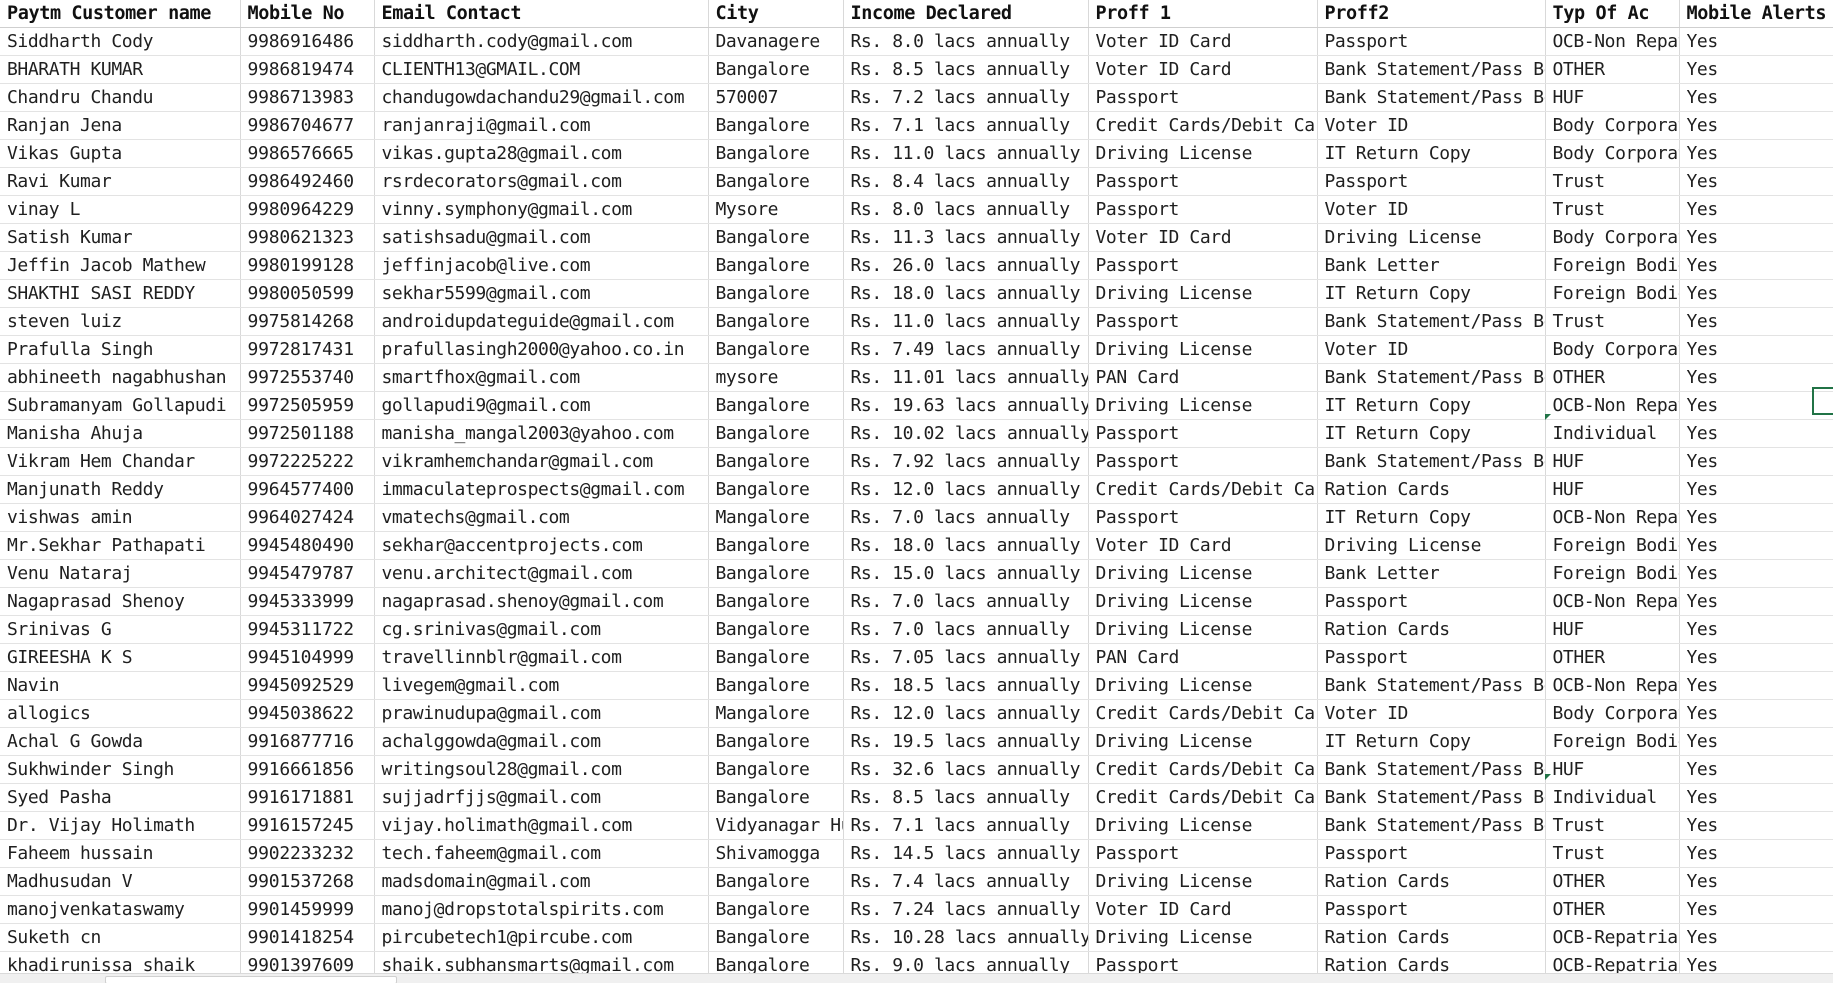 This screenshot has width=1833, height=983. Describe the element at coordinates (1431, 97) in the screenshot. I see `cell-proff-2: Bank Statement/Pass Book` at that location.